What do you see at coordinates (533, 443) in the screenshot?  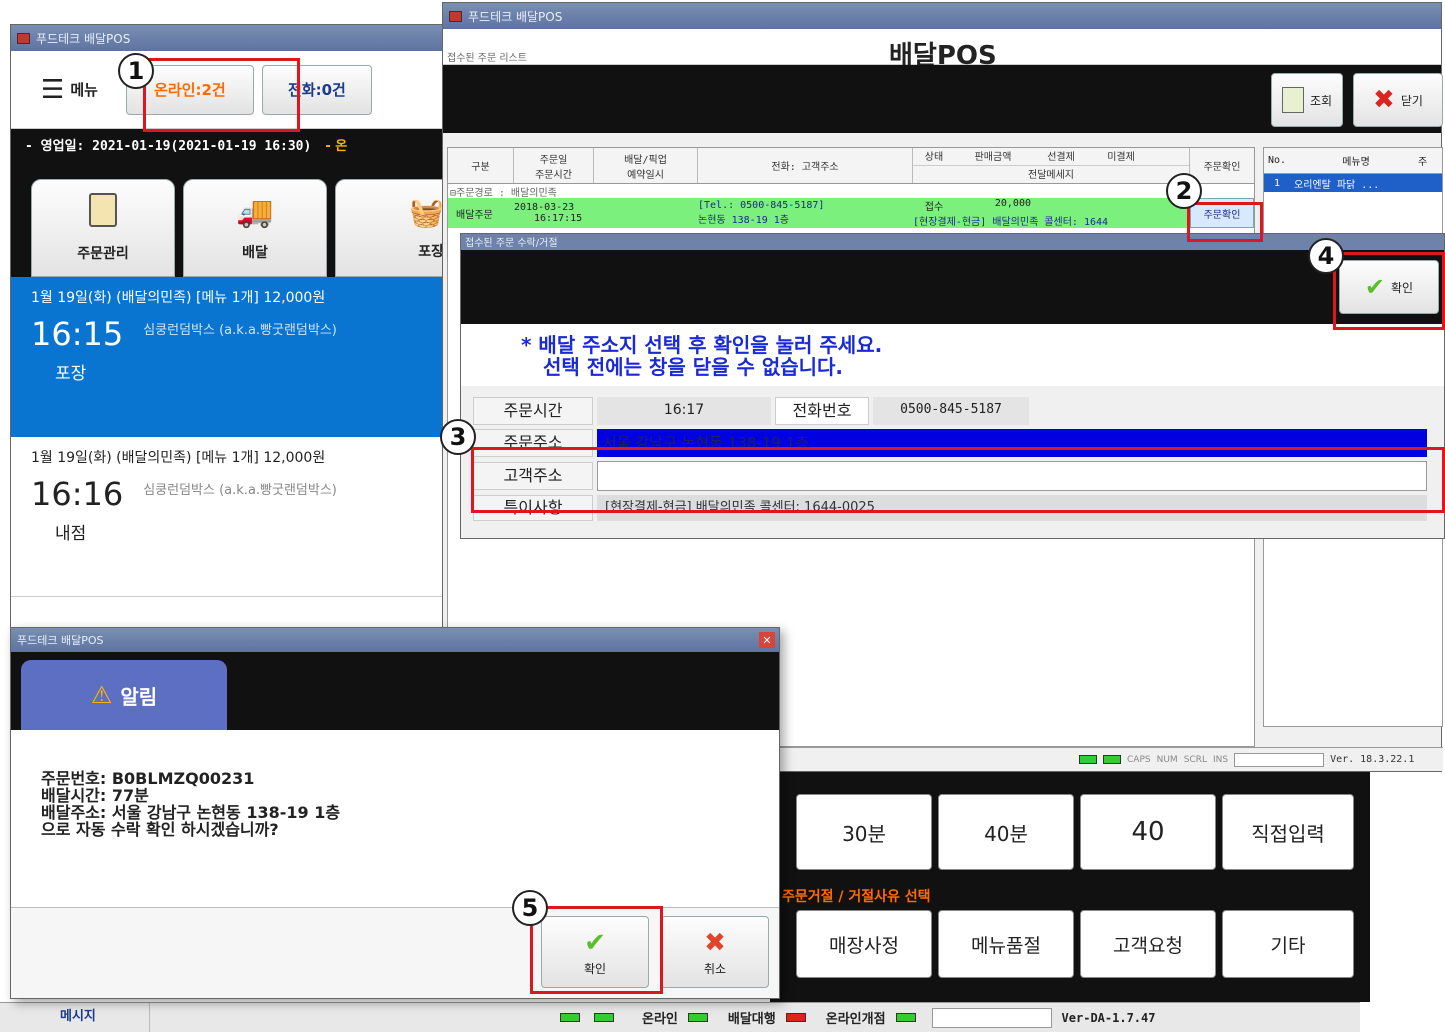 I see `label-order-address: 주문주소` at bounding box center [533, 443].